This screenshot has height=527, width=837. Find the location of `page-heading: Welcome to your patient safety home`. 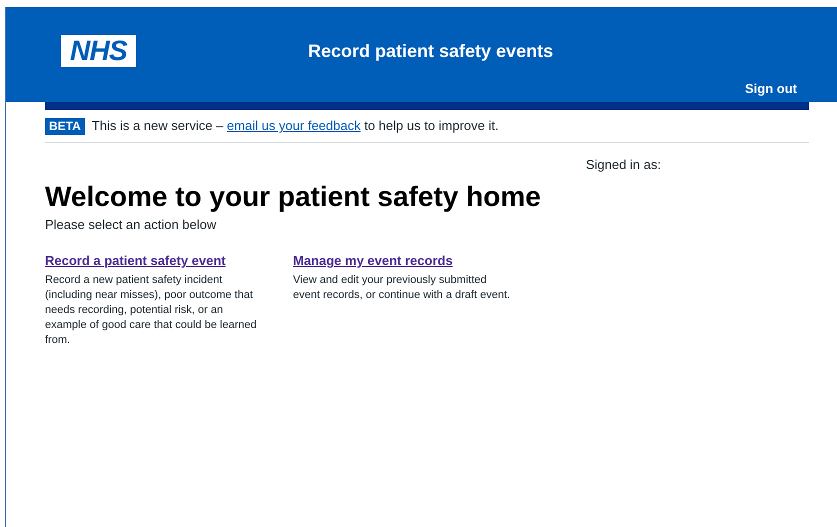

page-heading: Welcome to your patient safety home is located at coordinates (293, 197).